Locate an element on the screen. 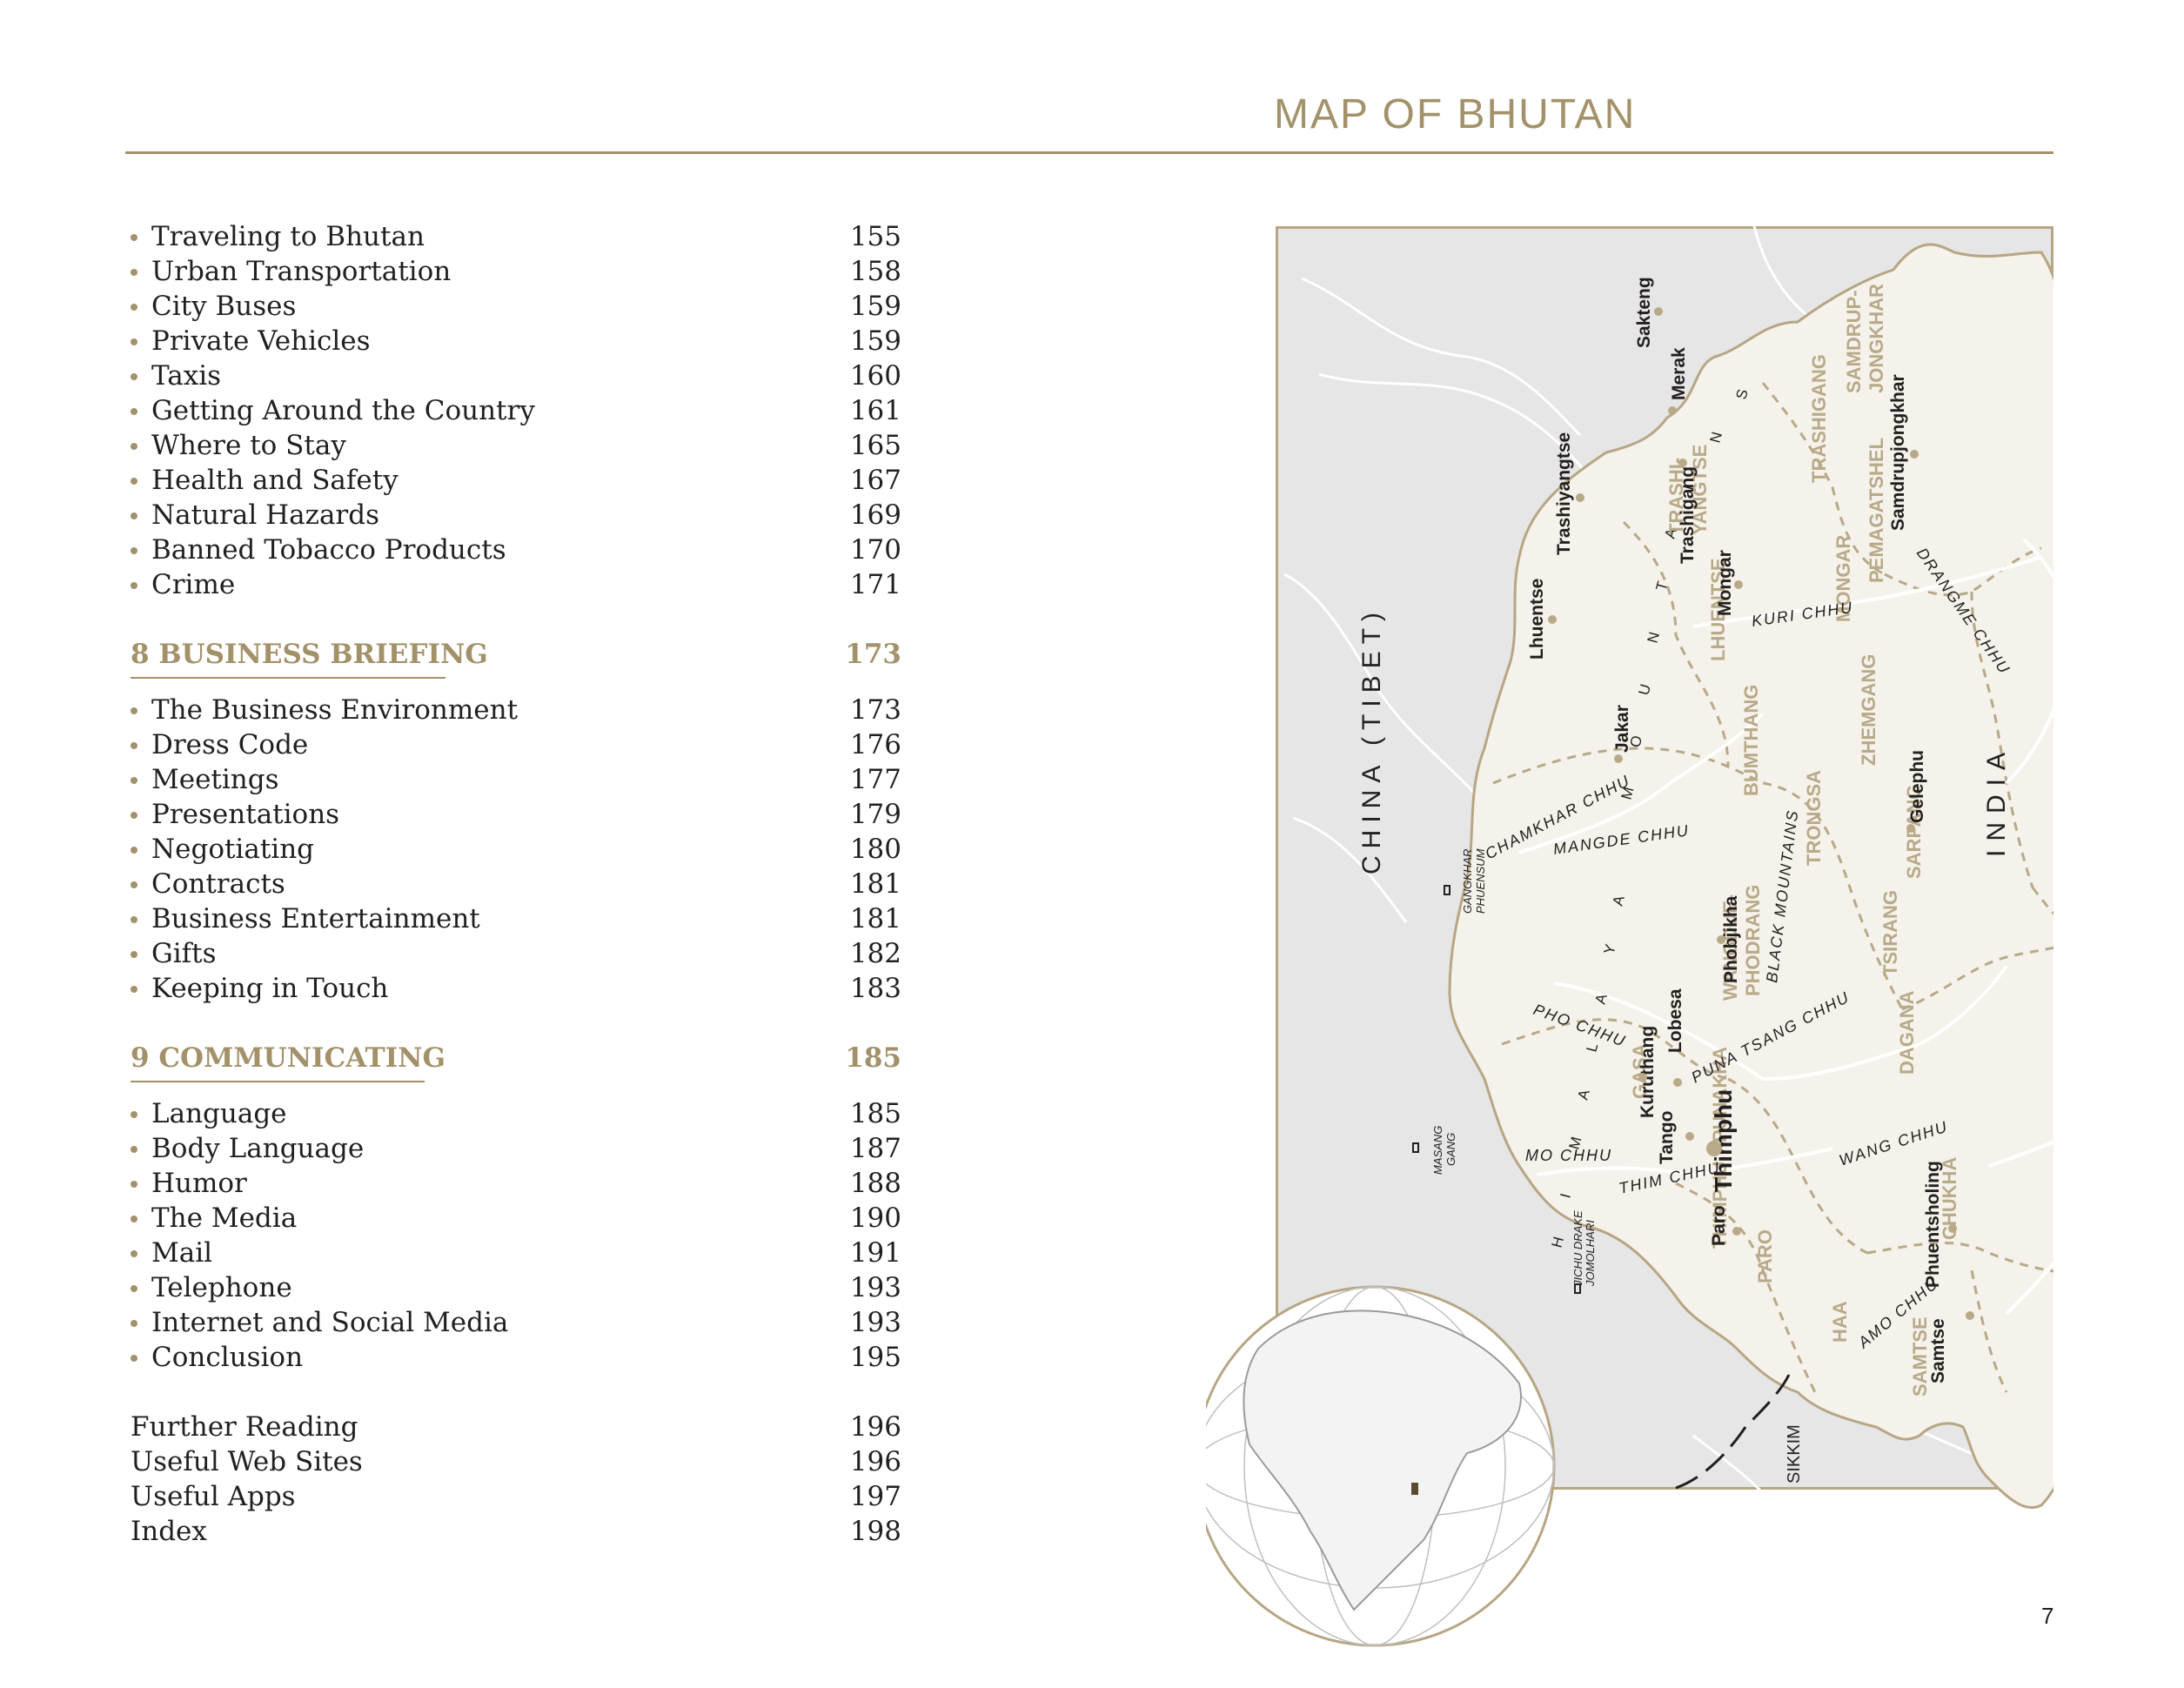 This screenshot has width=2184, height=1688. toc-entry: Traveling to Bhutan 155 is located at coordinates (522, 236).